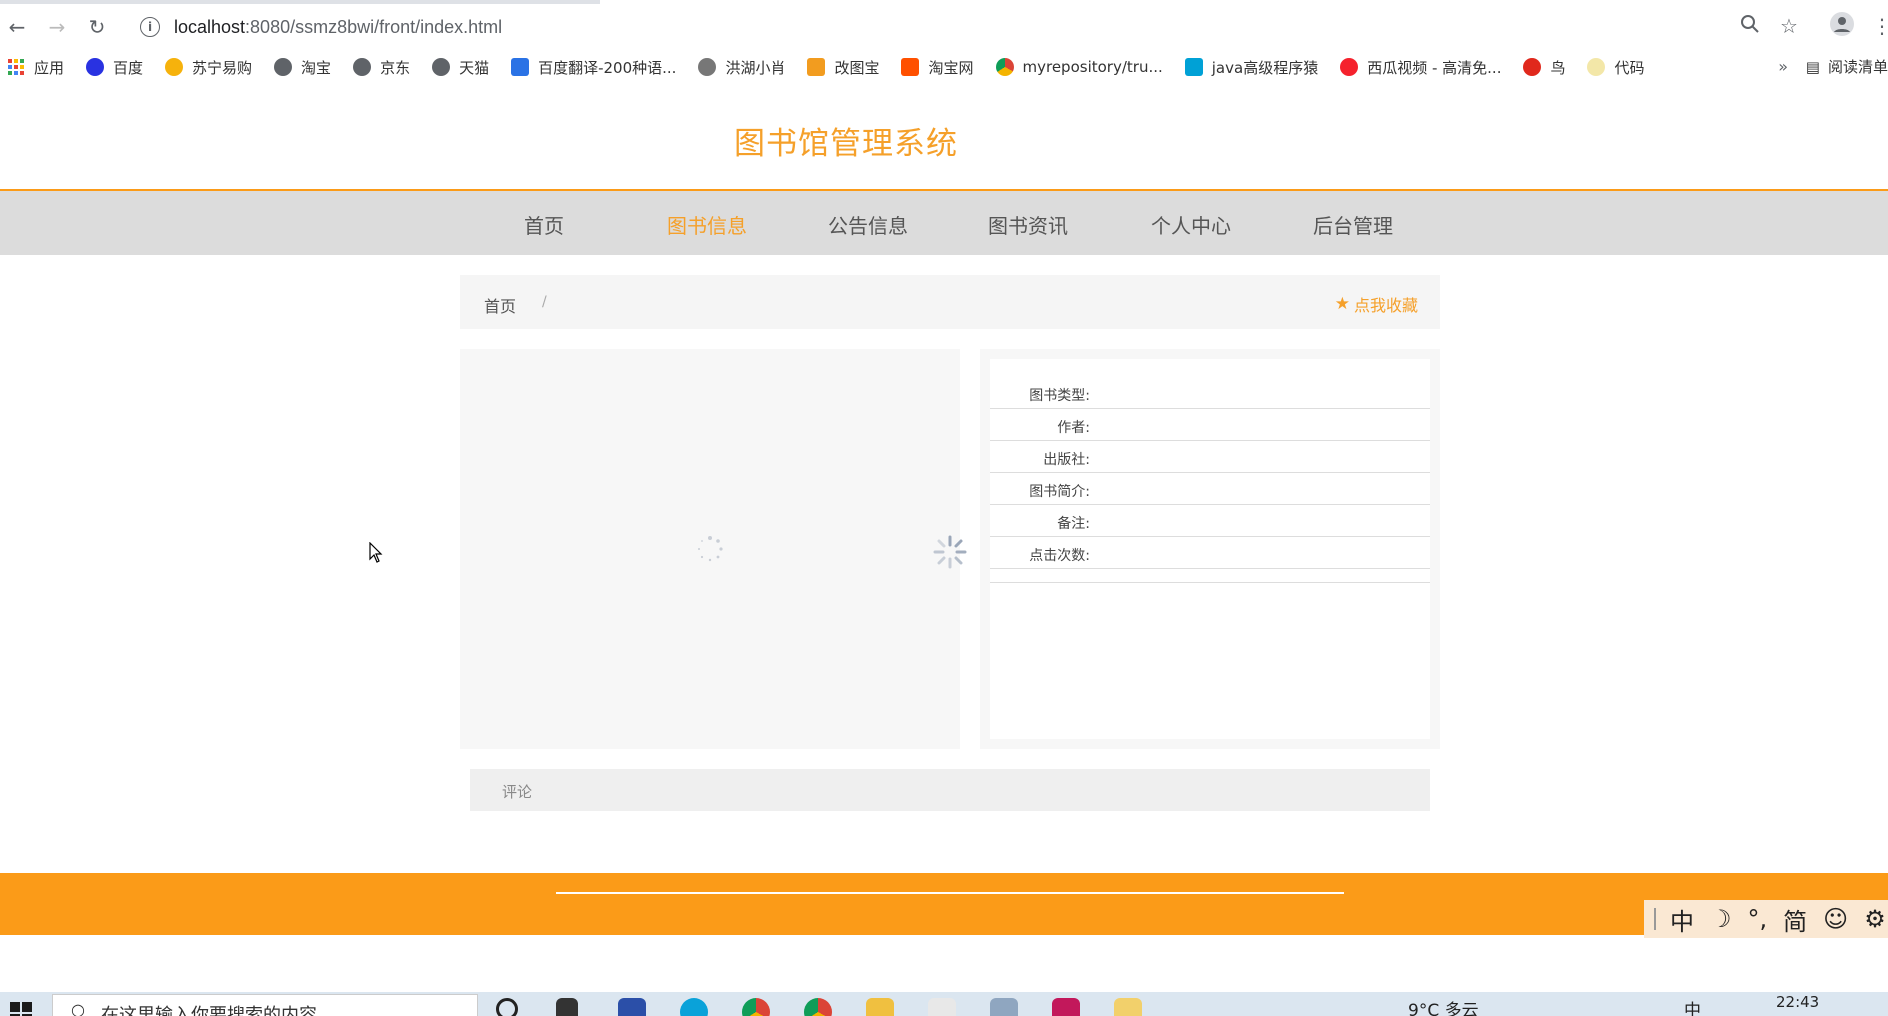  Describe the element at coordinates (474, 67) in the screenshot. I see `bookmark-label: 天猫` at that location.